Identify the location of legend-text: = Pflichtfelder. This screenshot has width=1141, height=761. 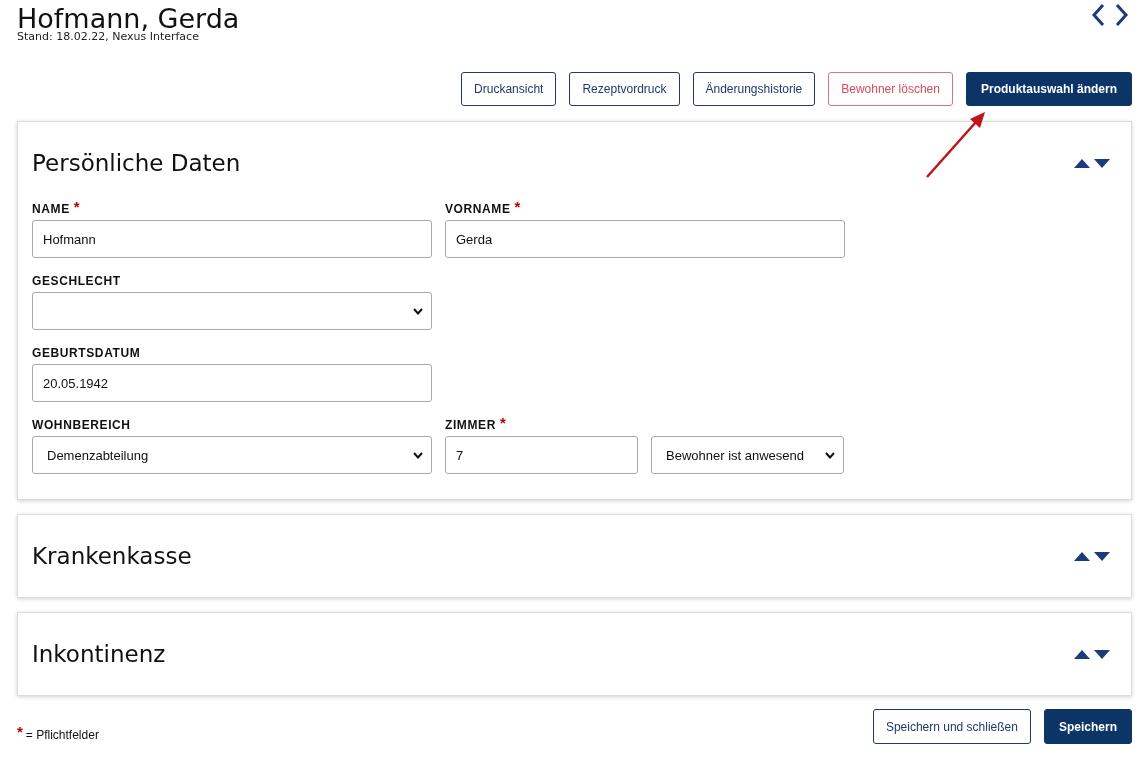
(62, 735).